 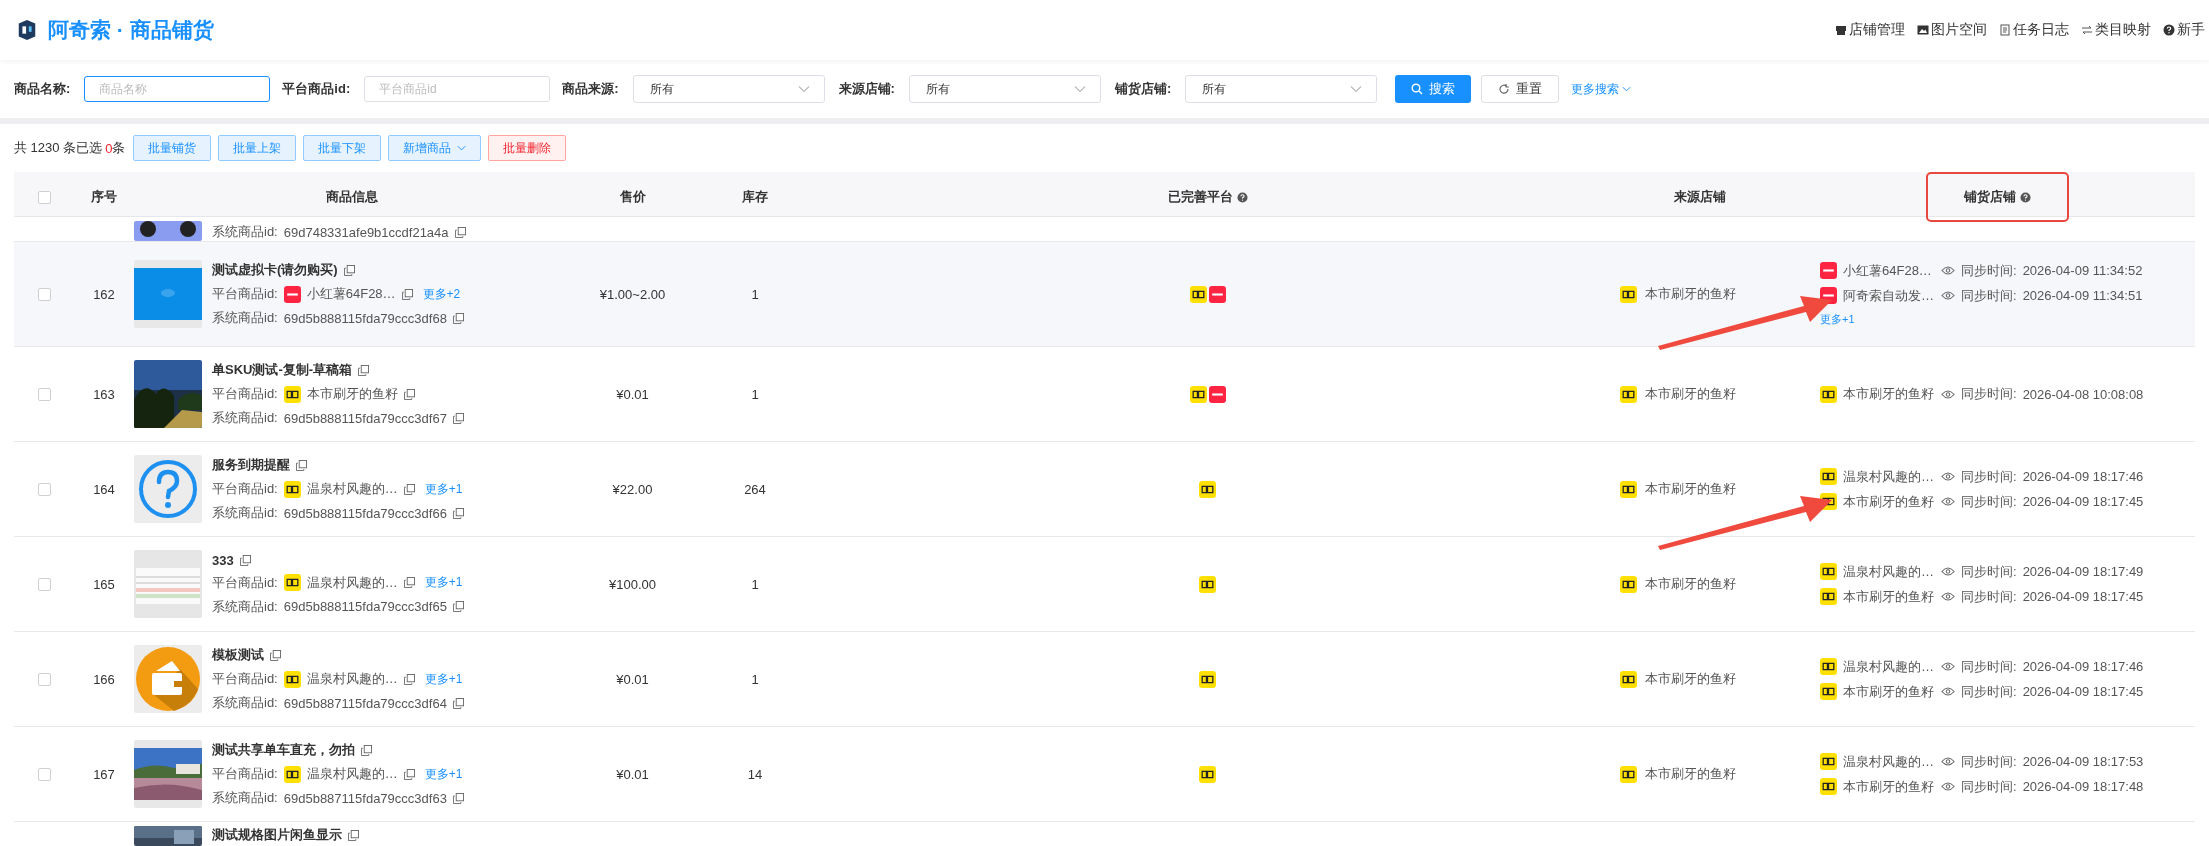 I want to click on more-link: 更多+2, so click(x=441, y=294).